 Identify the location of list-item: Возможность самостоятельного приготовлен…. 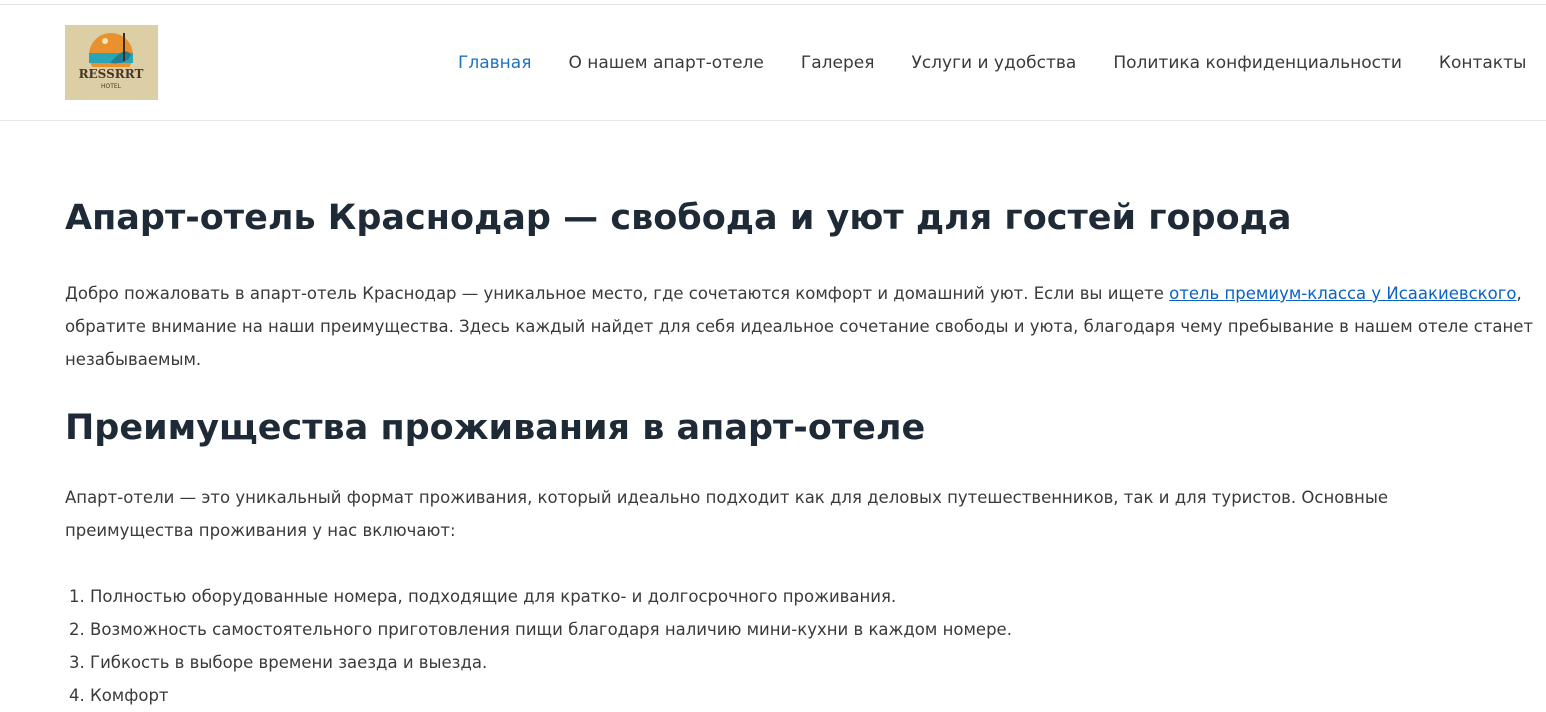
(551, 629).